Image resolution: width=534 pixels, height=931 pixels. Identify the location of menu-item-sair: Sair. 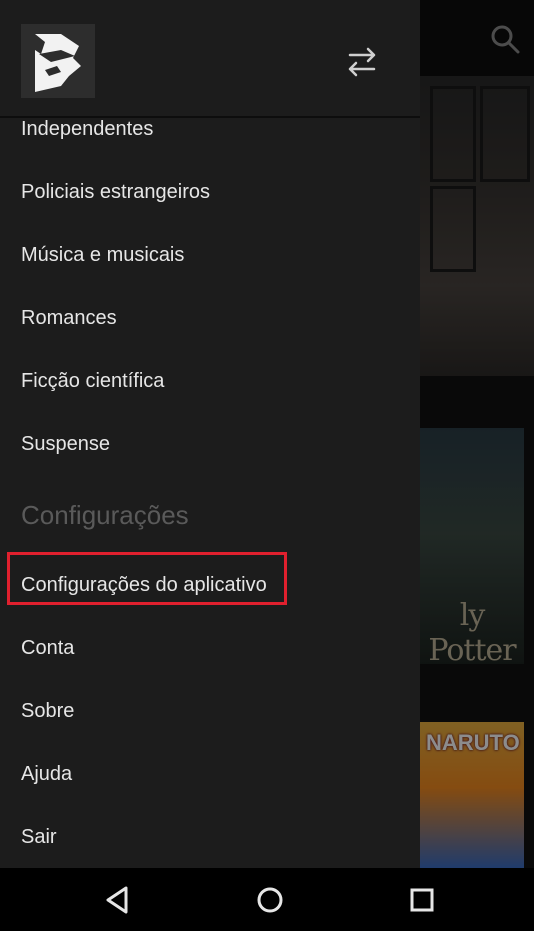
(210, 837).